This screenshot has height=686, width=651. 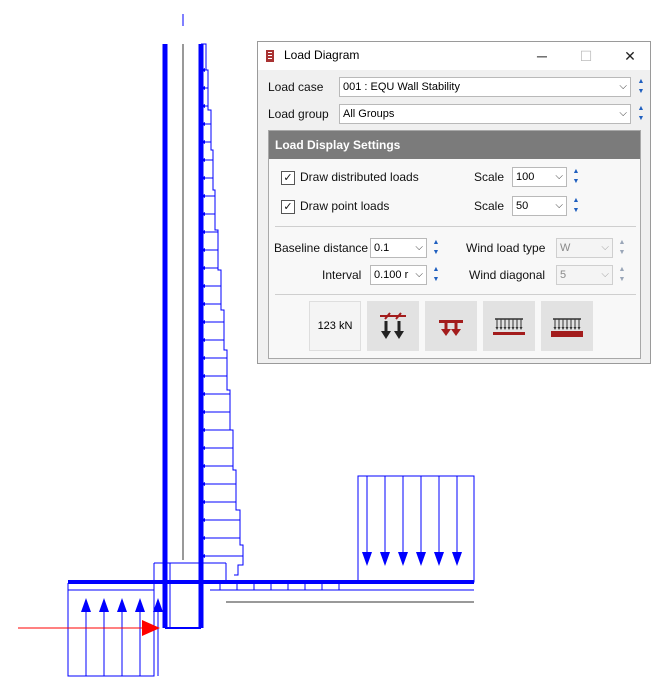 I want to click on wind-load-type-label: Wind load type, so click(x=506, y=248).